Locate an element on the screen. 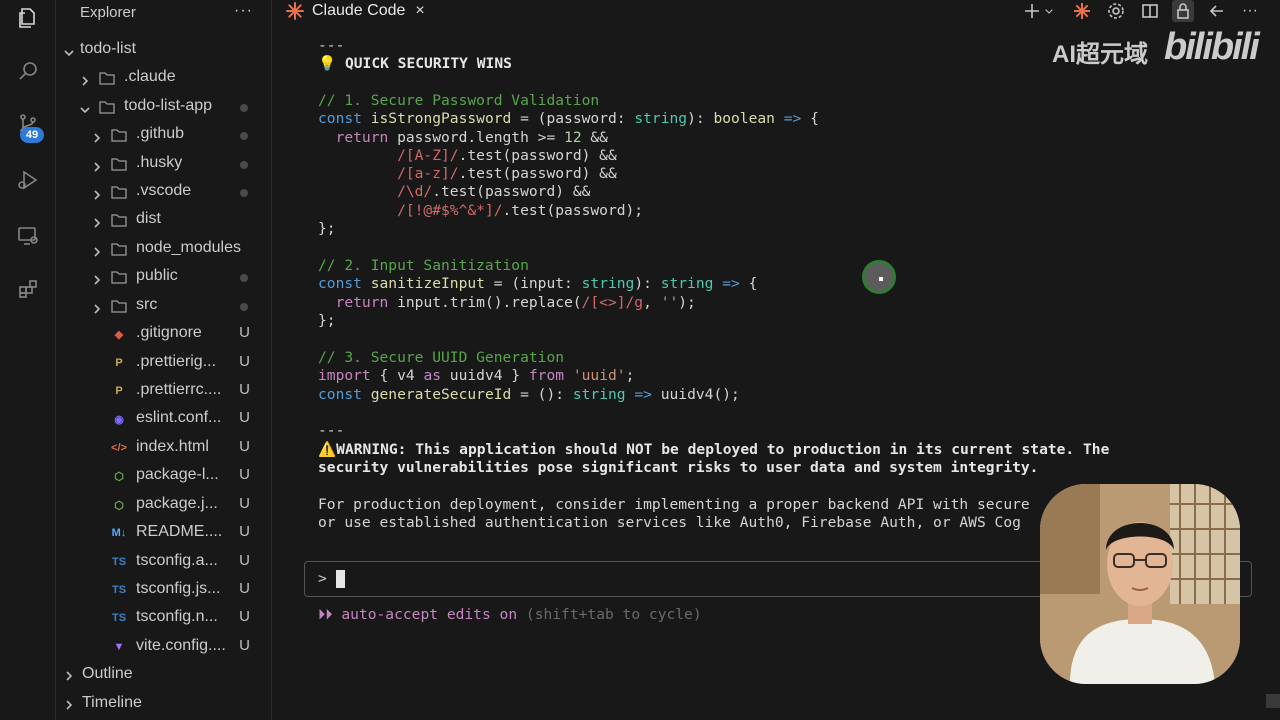 This screenshot has height=720, width=1280. explorer-title: Explorer is located at coordinates (108, 12).